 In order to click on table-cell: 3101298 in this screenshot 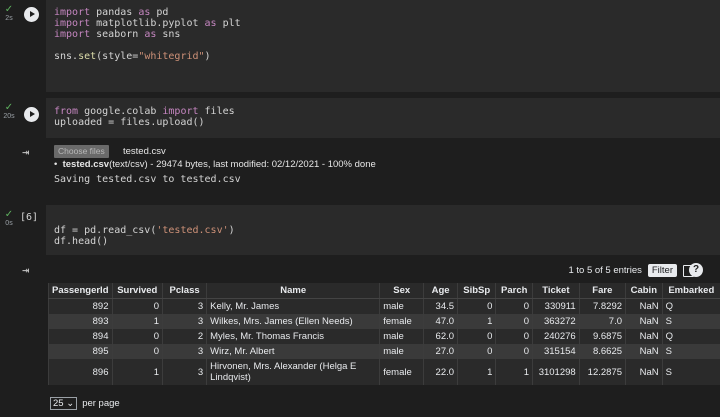, I will do `click(556, 372)`.